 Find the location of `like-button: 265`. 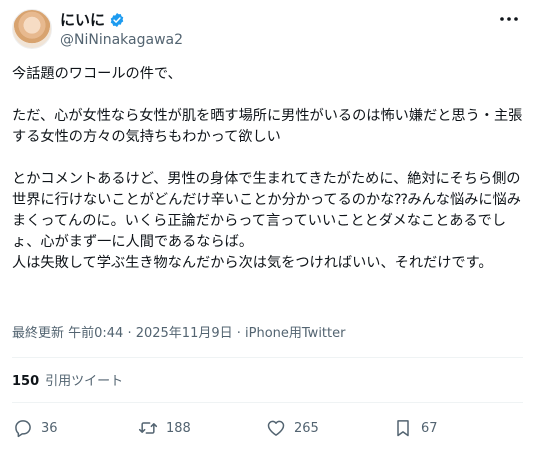

like-button: 265 is located at coordinates (292, 428).